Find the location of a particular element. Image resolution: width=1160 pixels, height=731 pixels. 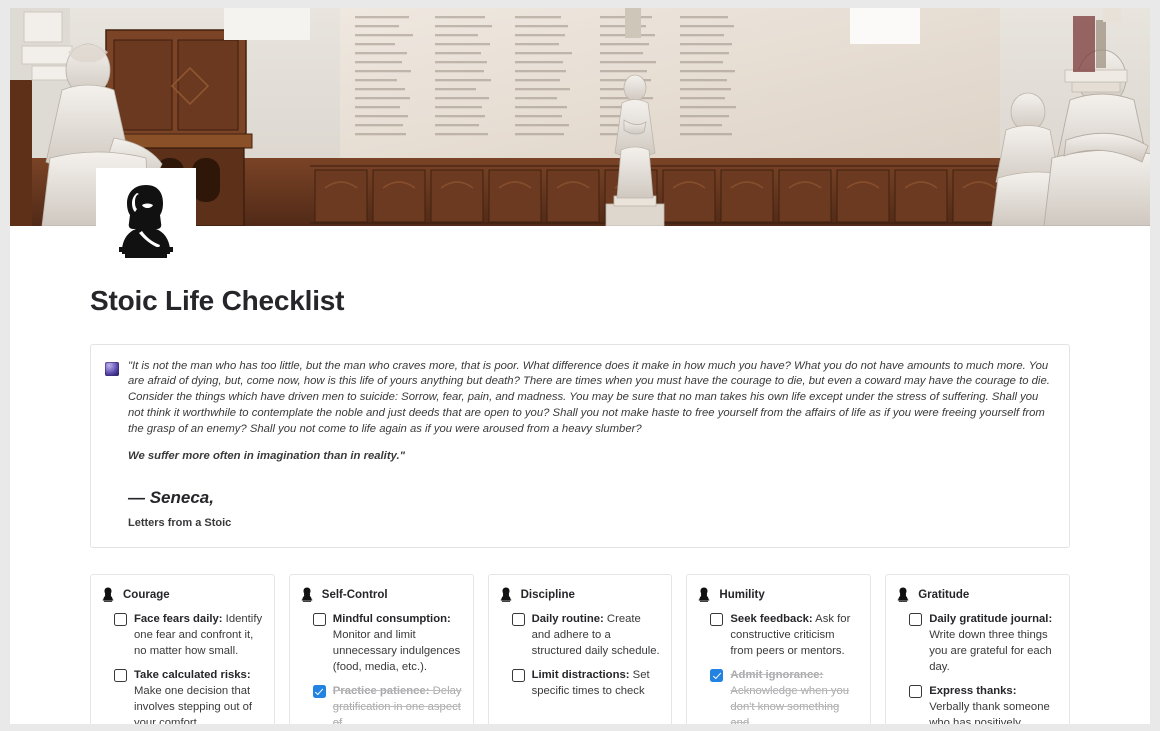

checklist-column-header: Gratitude is located at coordinates (977, 595).